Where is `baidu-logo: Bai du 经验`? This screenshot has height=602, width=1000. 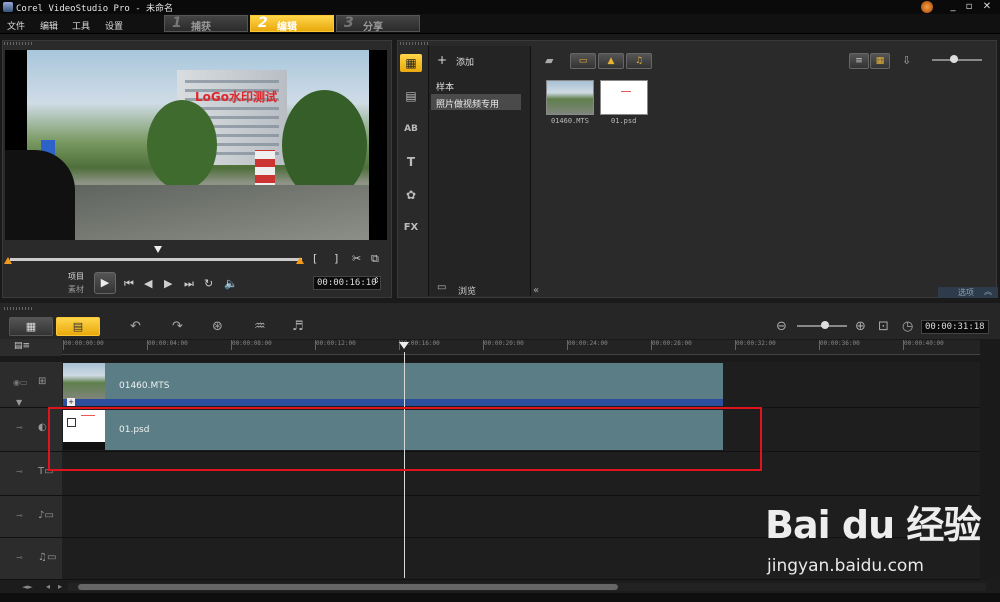
baidu-logo: Bai du 经验 is located at coordinates (873, 525).